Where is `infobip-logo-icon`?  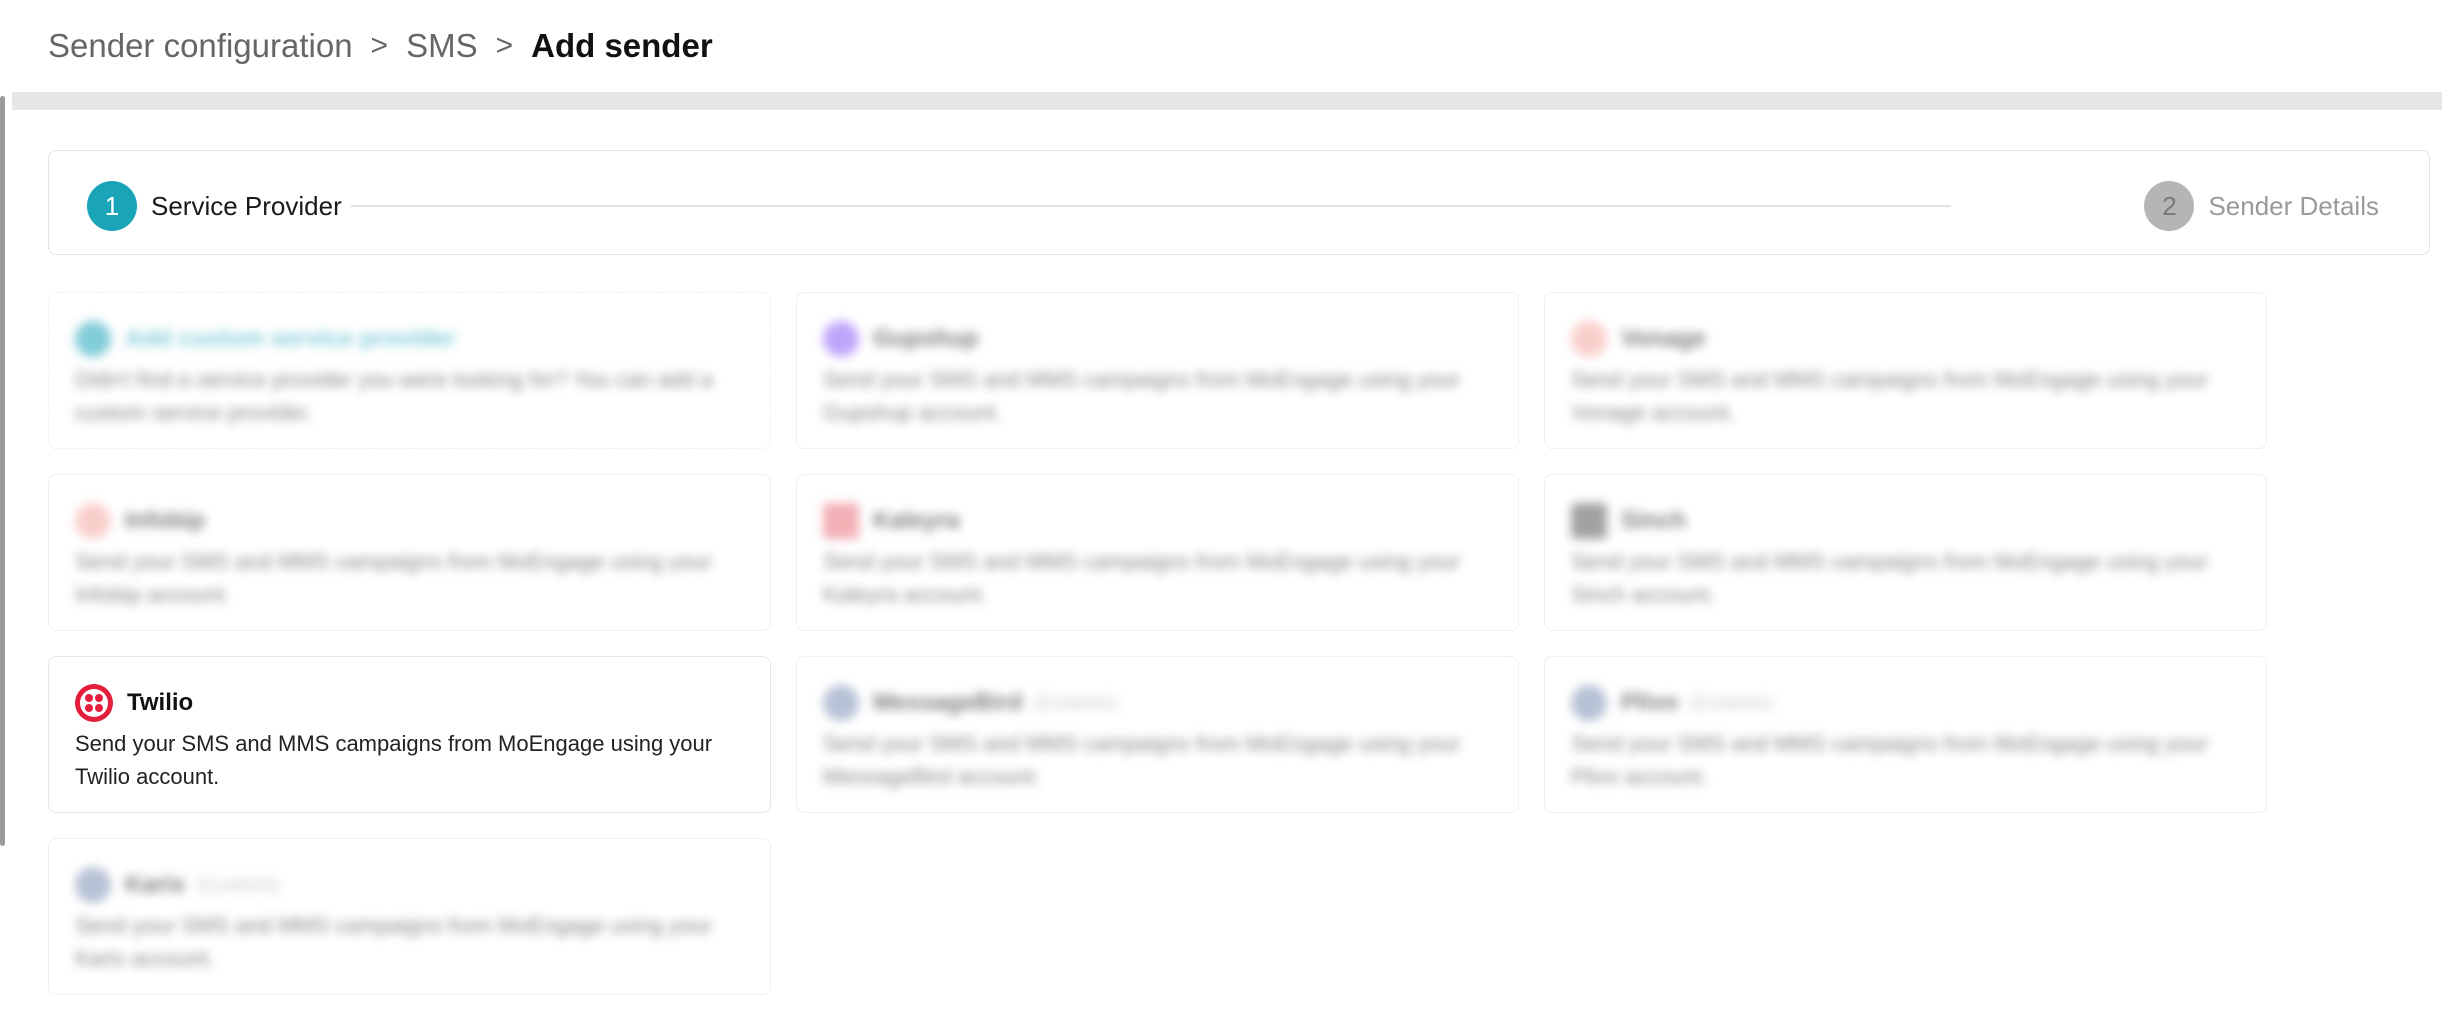 infobip-logo-icon is located at coordinates (93, 521).